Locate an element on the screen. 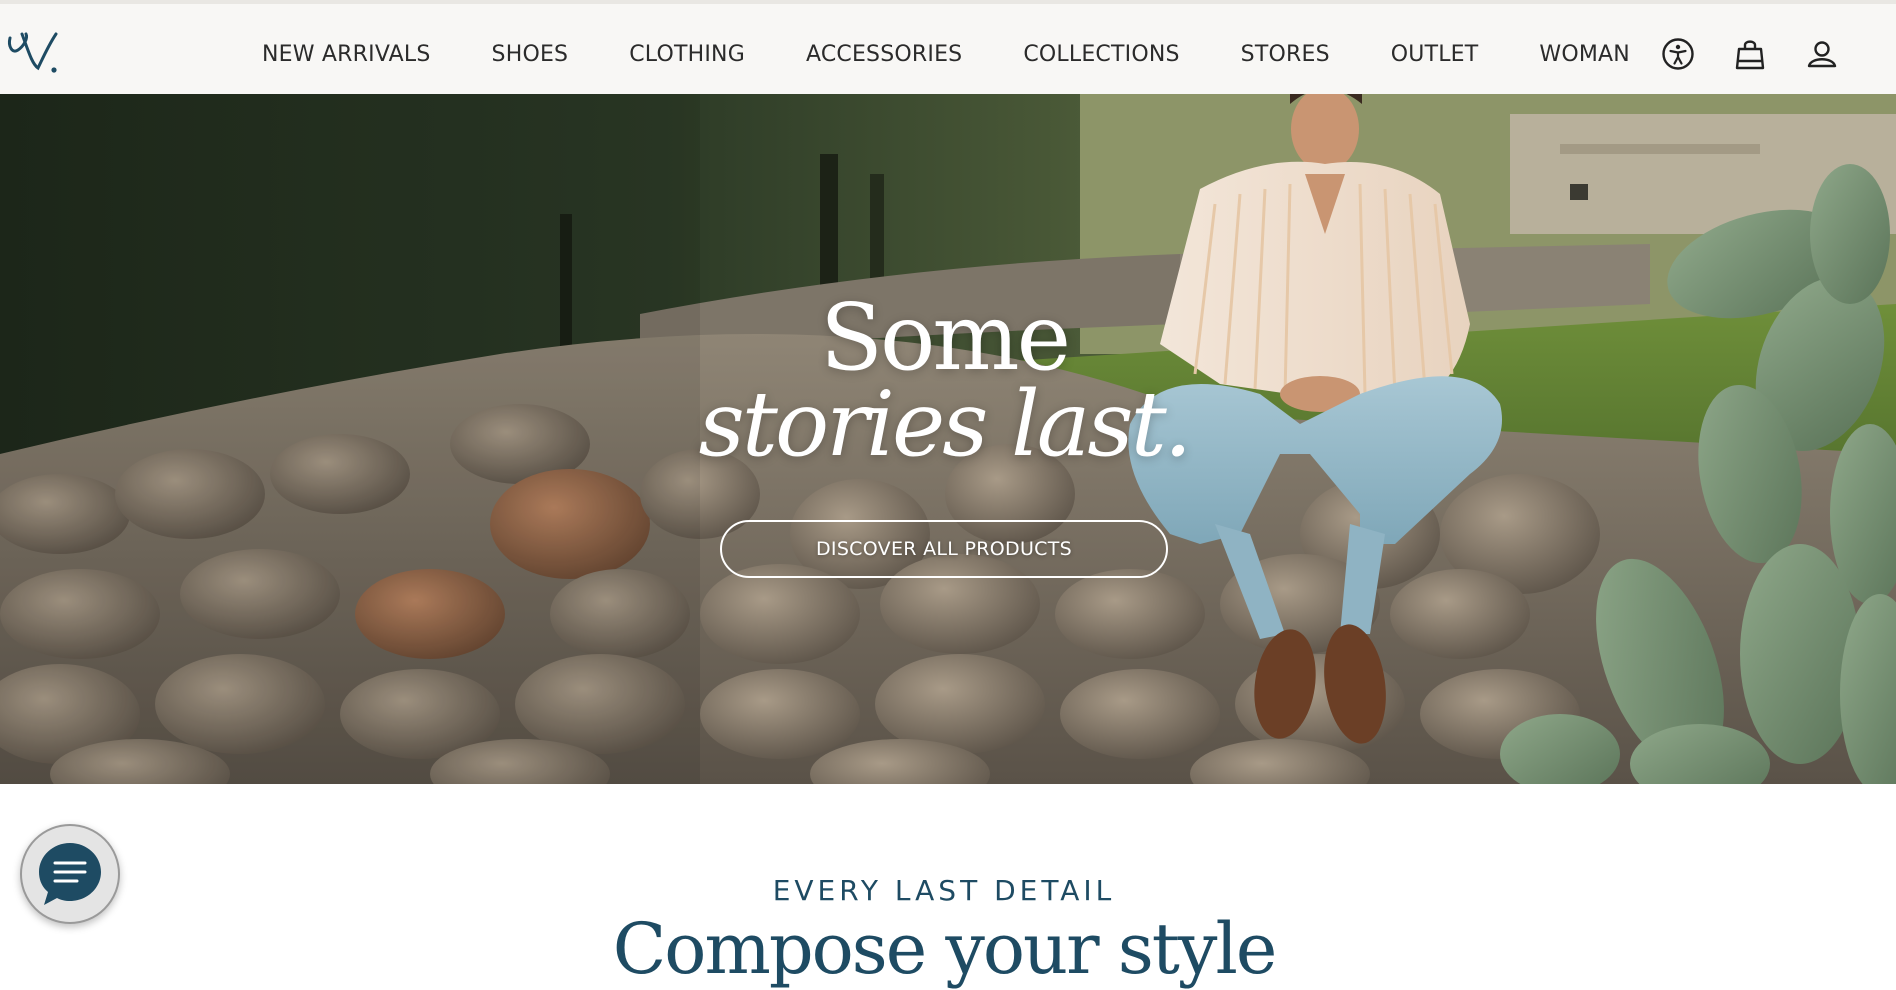 Image resolution: width=1896 pixels, height=990 pixels. chat-button is located at coordinates (70, 874).